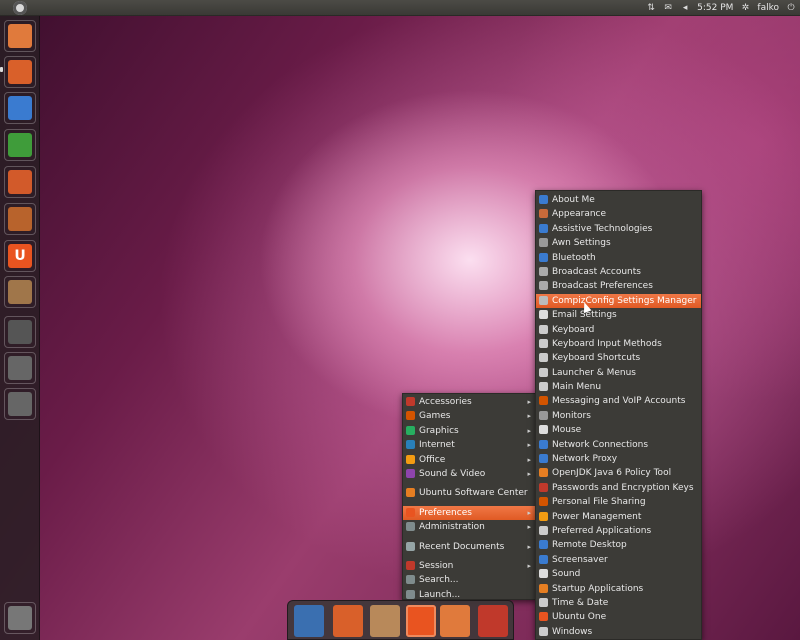 Image resolution: width=800 pixels, height=640 pixels. I want to click on menu-item-sound-video: Sound & Video ▸, so click(470, 474).